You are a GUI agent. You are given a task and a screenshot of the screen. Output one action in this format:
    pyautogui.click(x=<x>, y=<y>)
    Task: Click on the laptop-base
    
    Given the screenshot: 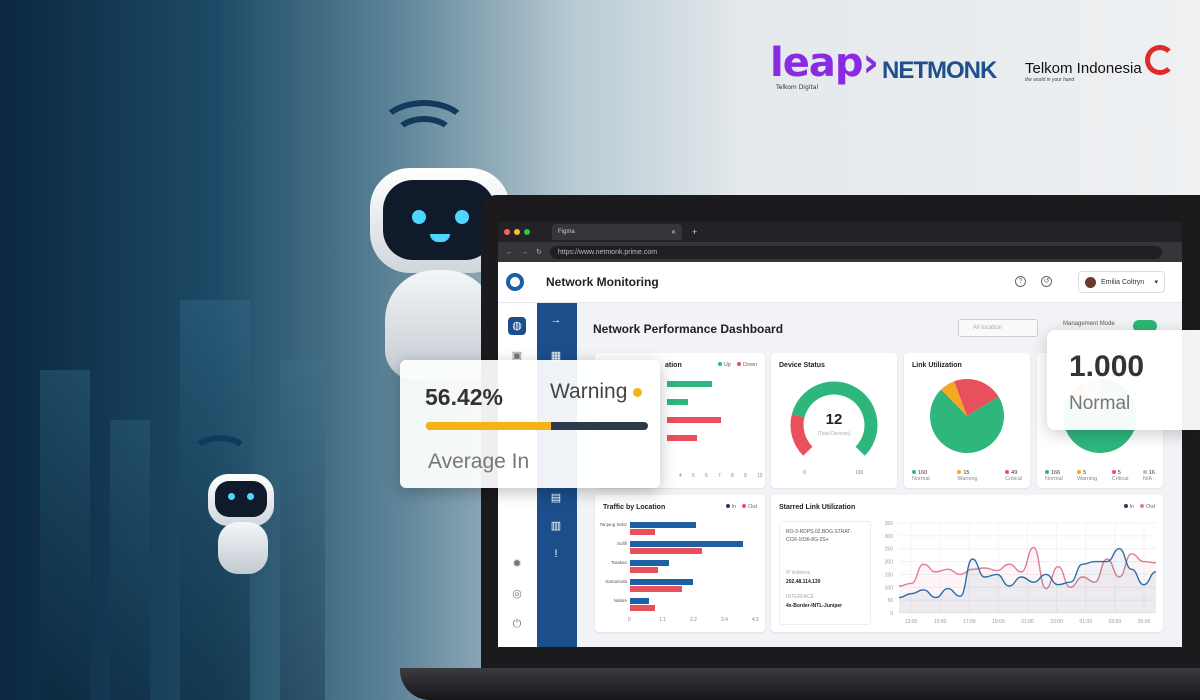 What is the action you would take?
    pyautogui.click(x=800, y=684)
    